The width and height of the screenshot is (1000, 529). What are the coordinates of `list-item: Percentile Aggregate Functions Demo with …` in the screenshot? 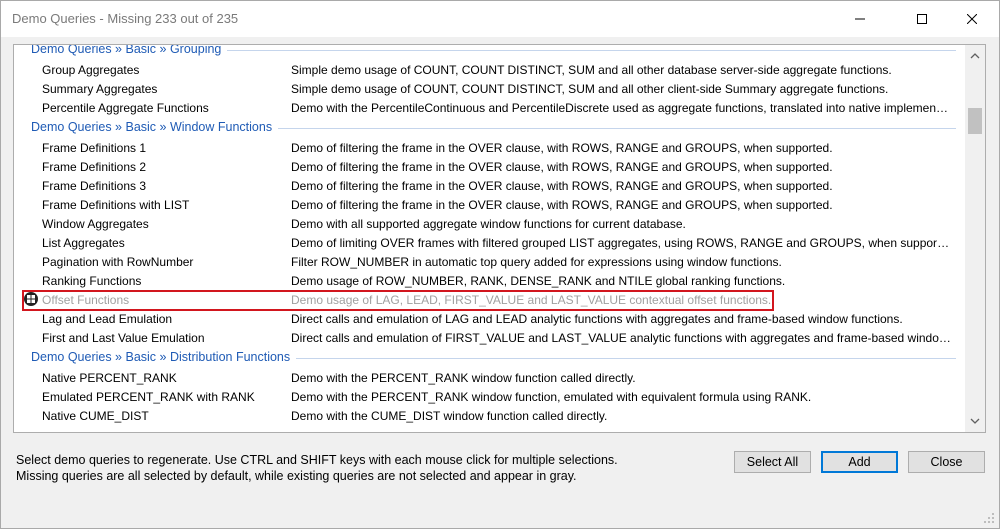 It's located at (489, 107).